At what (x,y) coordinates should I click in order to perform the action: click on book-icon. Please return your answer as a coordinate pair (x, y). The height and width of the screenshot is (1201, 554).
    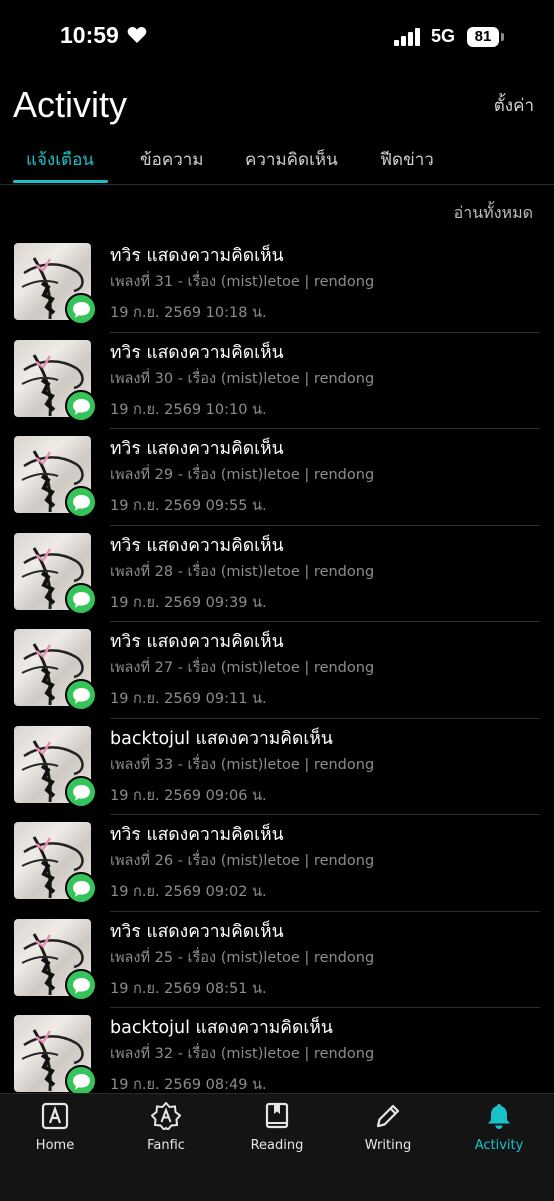
    Looking at the image, I should click on (277, 1115).